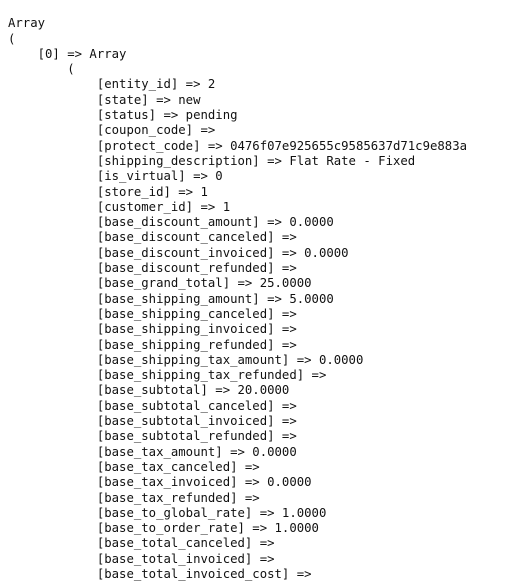 Image resolution: width=522 pixels, height=582 pixels. I want to click on dump-line: [base_discount_amount] => 0.0000, so click(171, 222).